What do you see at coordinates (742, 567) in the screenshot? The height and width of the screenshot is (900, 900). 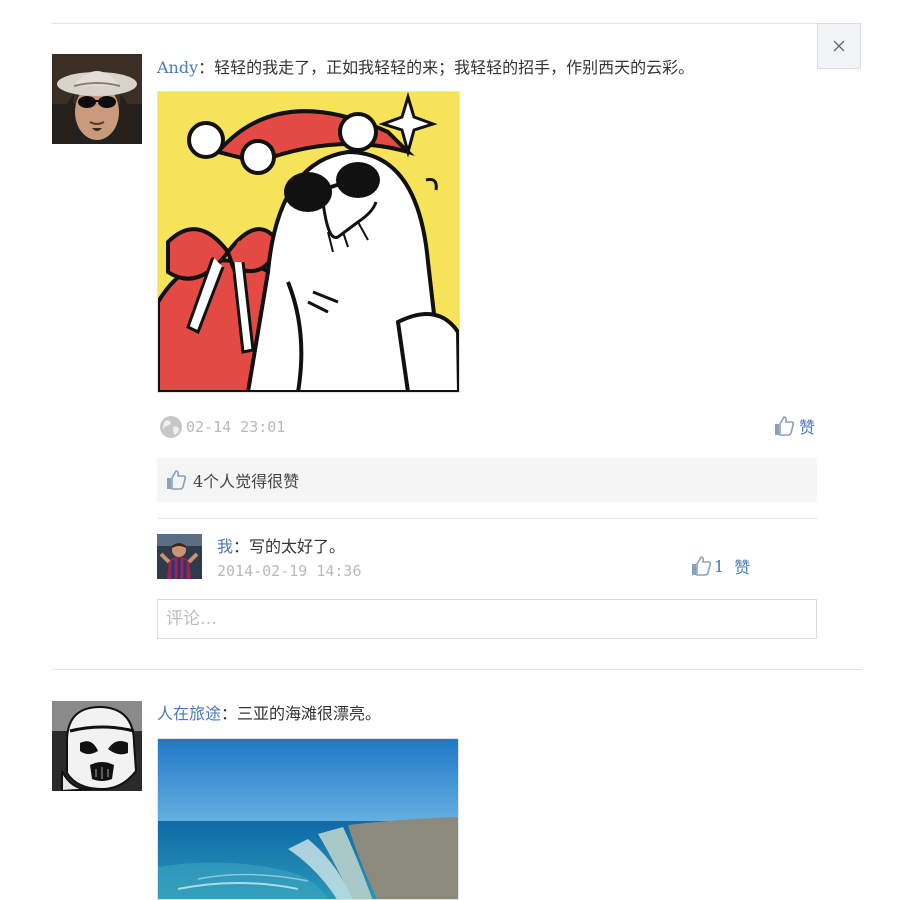 I see `comment-like-label: 赞` at bounding box center [742, 567].